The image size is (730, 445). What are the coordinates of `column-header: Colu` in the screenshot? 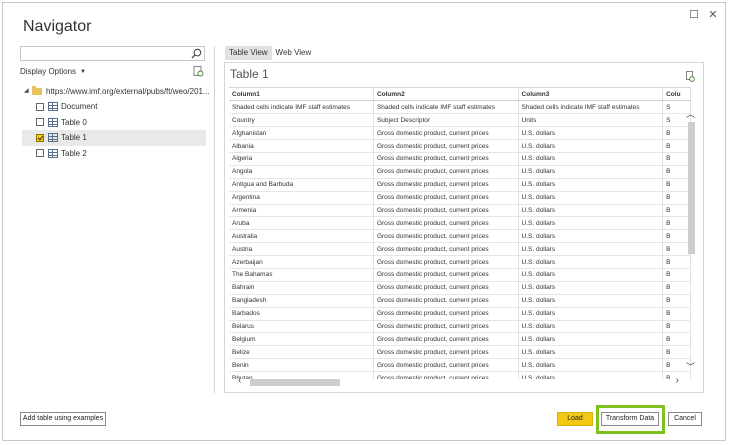 It's located at (676, 95).